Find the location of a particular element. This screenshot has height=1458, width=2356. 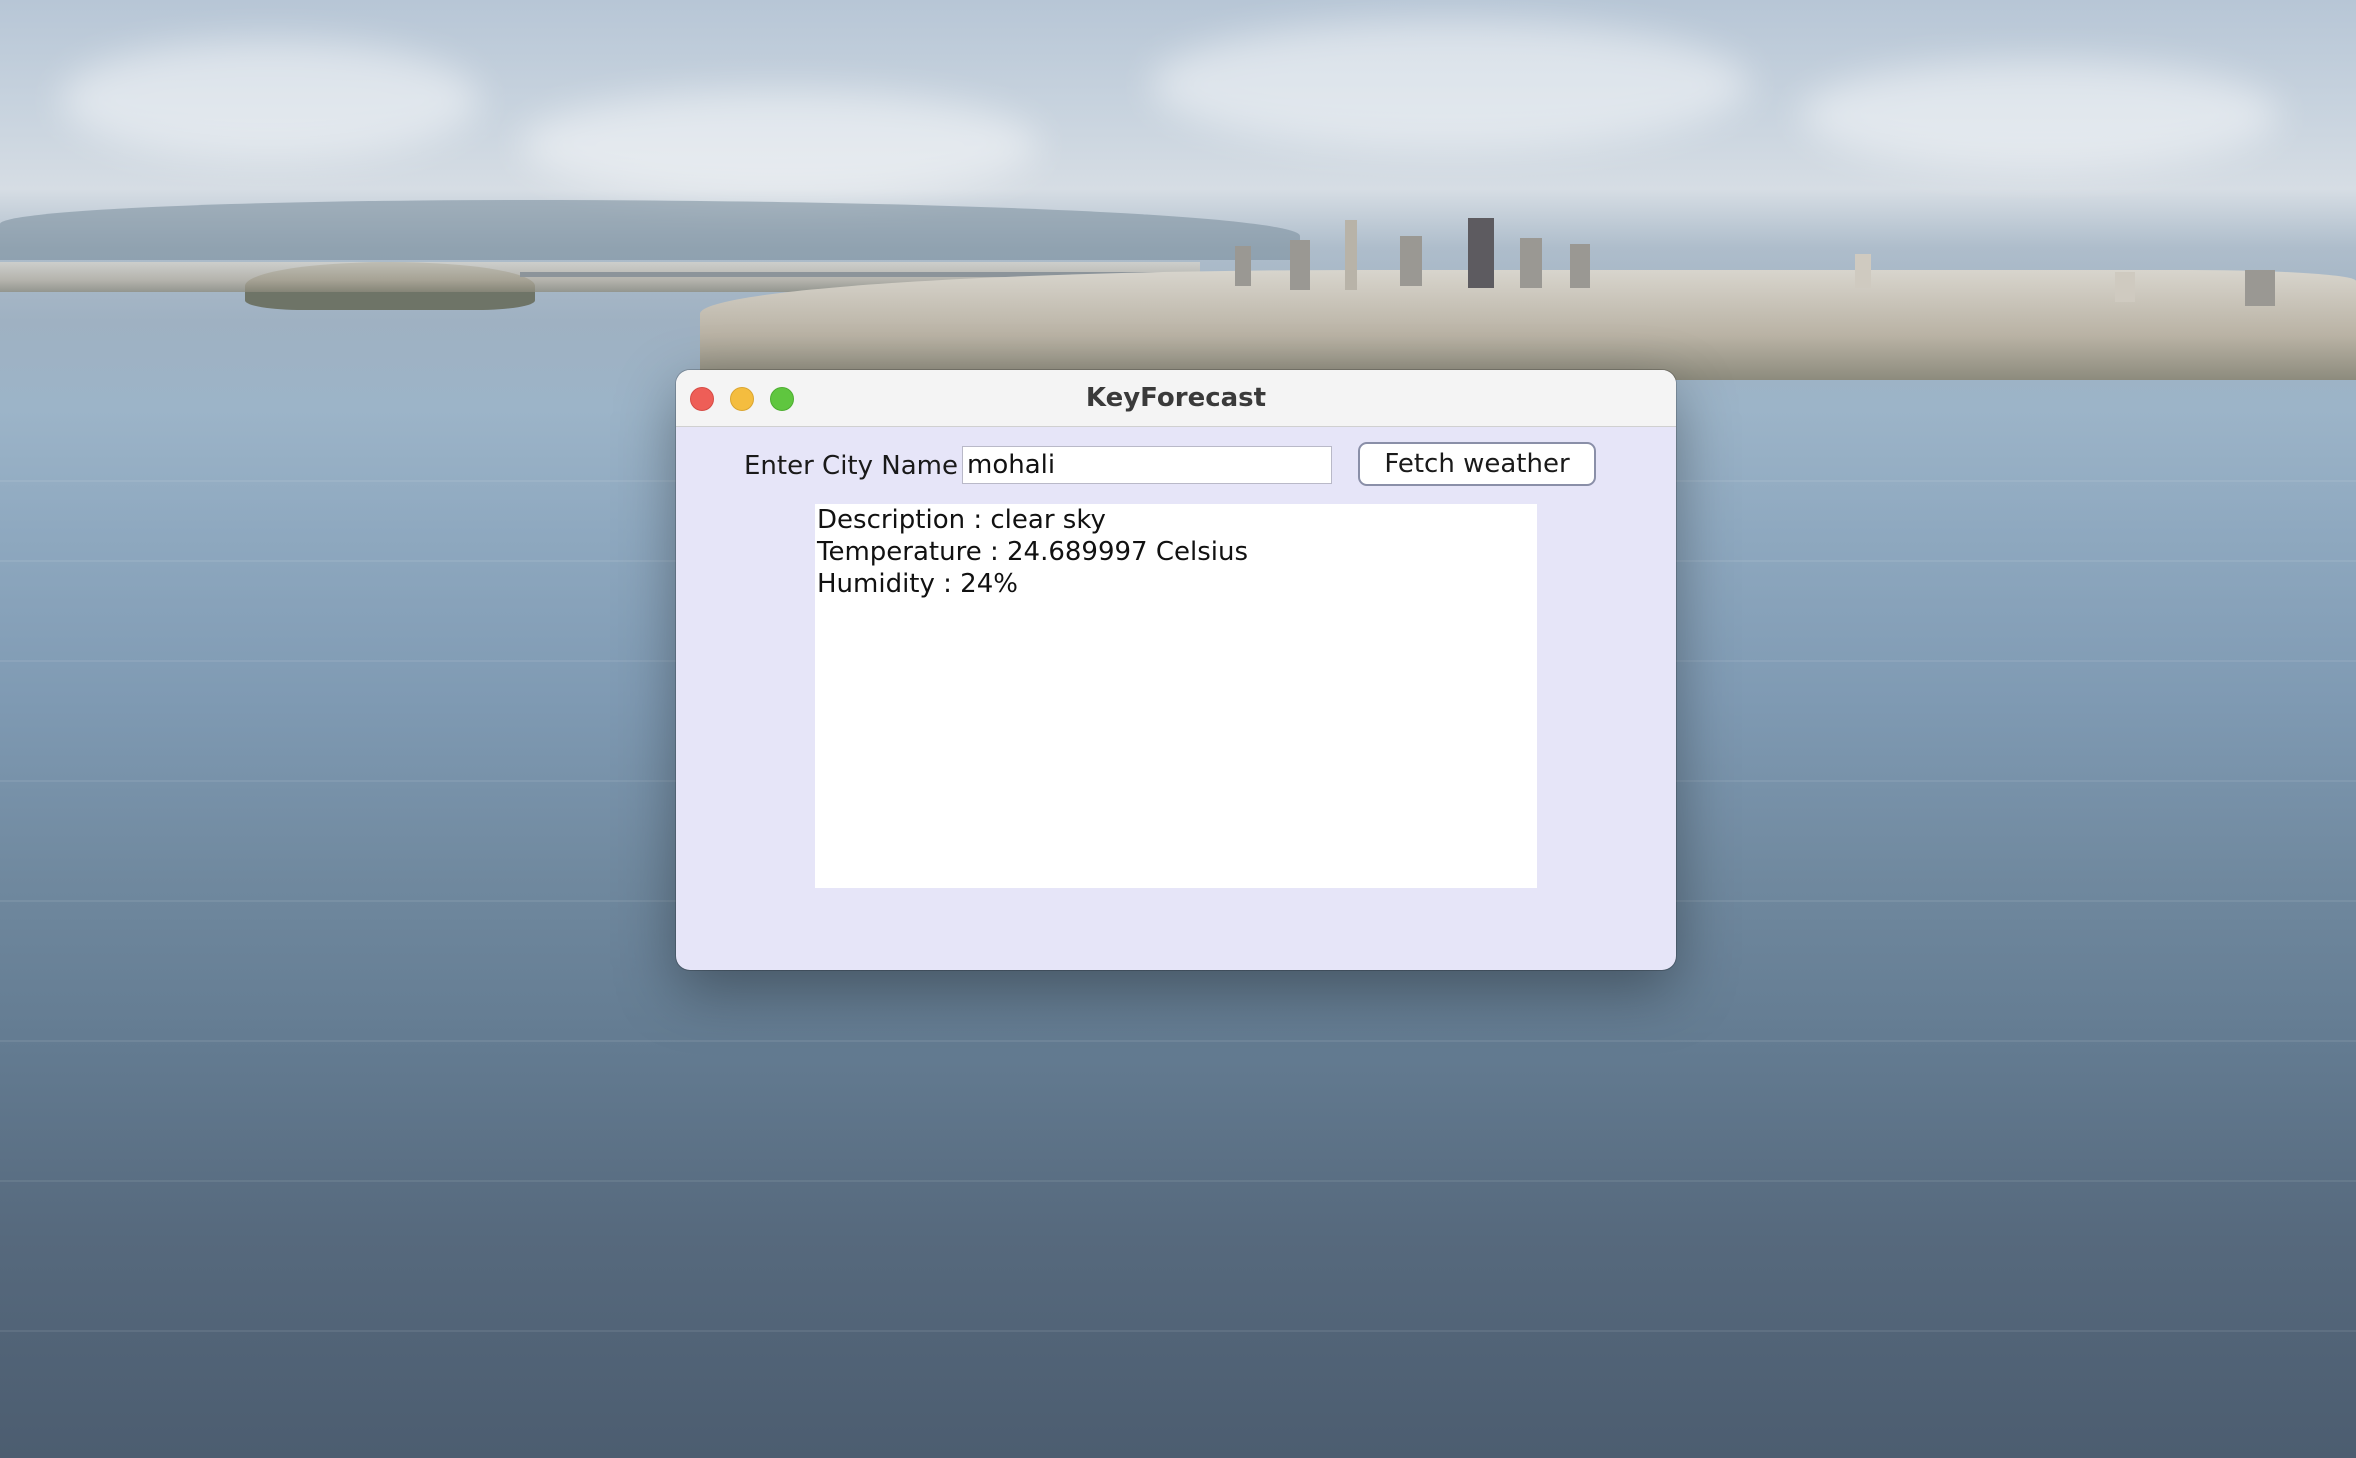

city-name-input is located at coordinates (1147, 465).